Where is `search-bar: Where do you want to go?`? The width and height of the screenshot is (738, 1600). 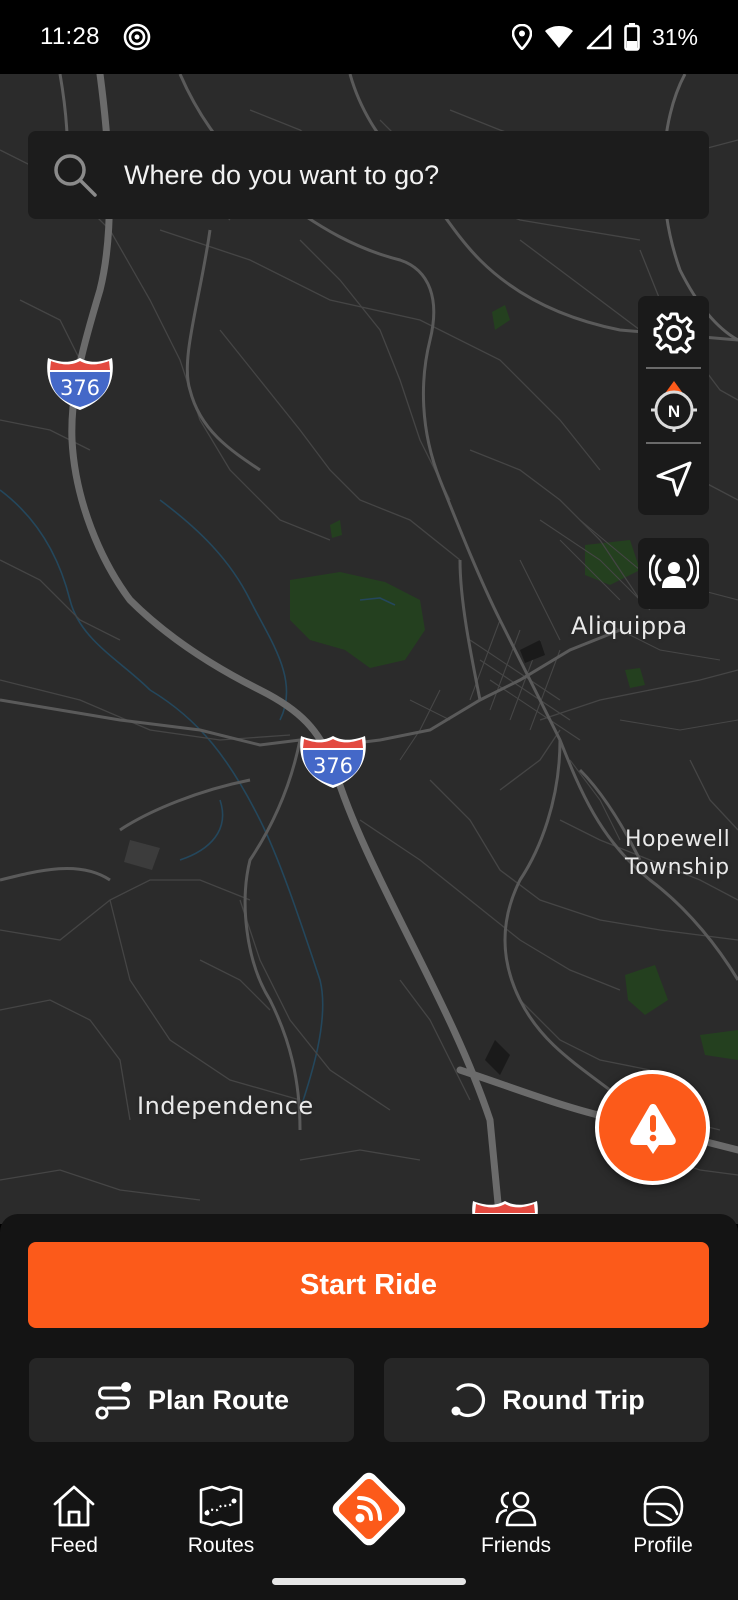 search-bar: Where do you want to go? is located at coordinates (368, 175).